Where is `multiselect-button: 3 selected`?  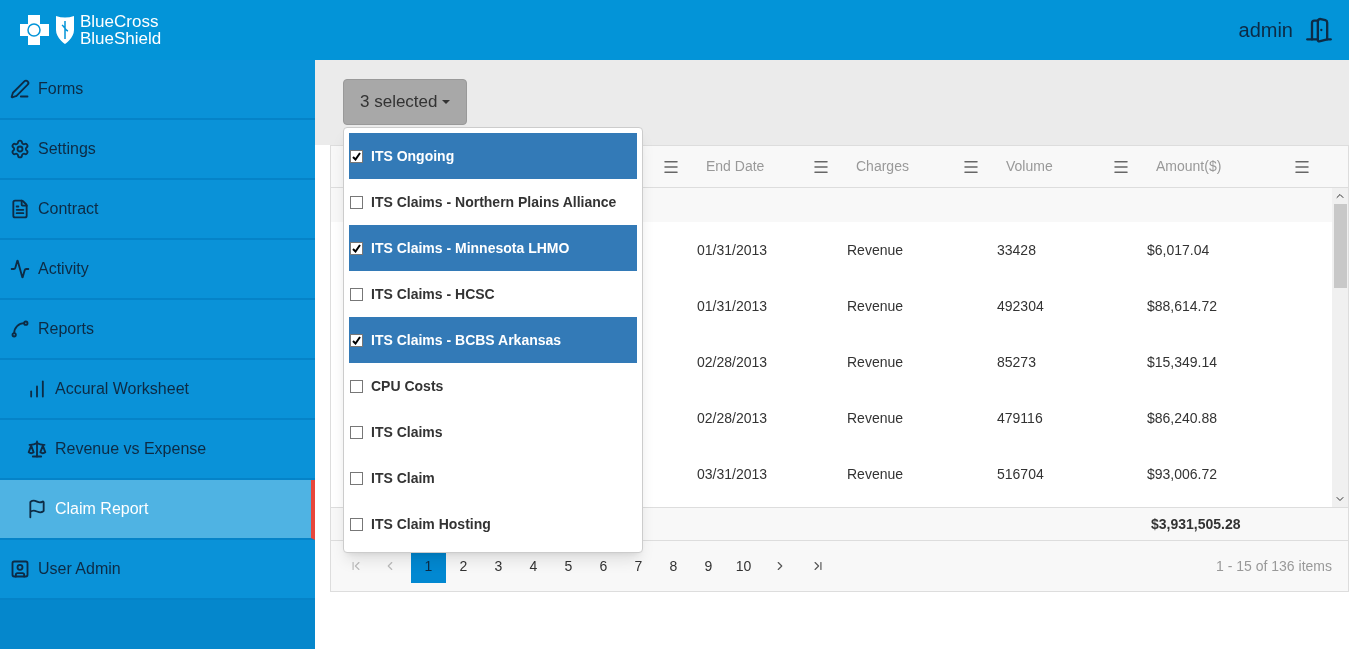 multiselect-button: 3 selected is located at coordinates (405, 102).